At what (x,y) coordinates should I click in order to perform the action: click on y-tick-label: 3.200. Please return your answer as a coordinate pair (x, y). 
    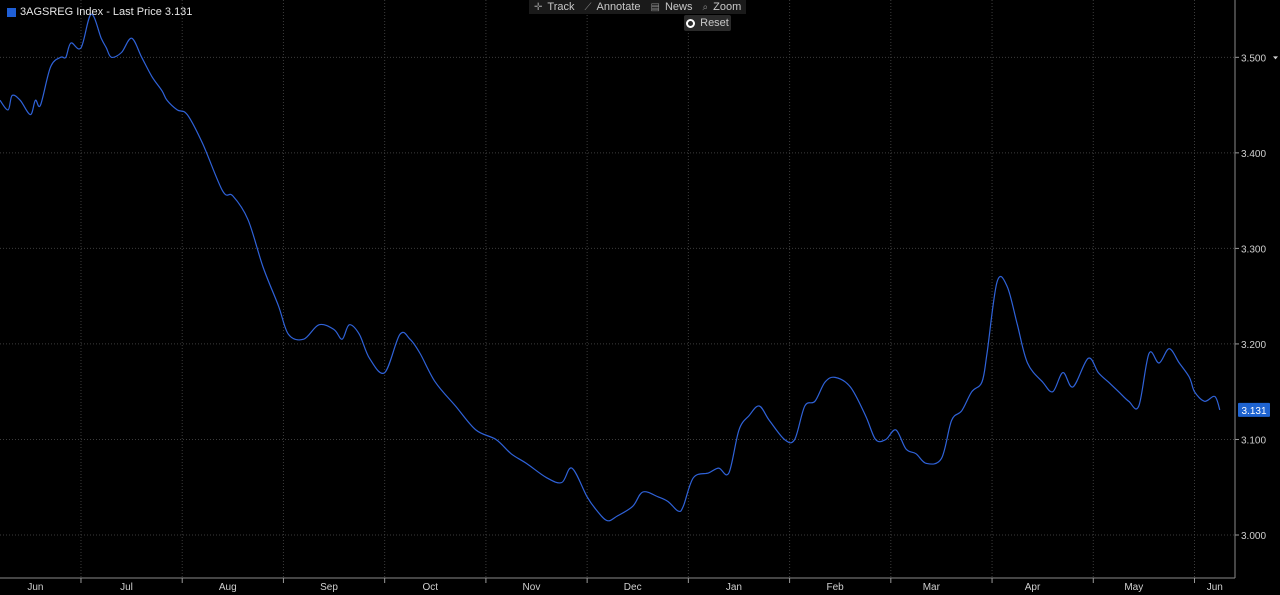
    Looking at the image, I should click on (1253, 345).